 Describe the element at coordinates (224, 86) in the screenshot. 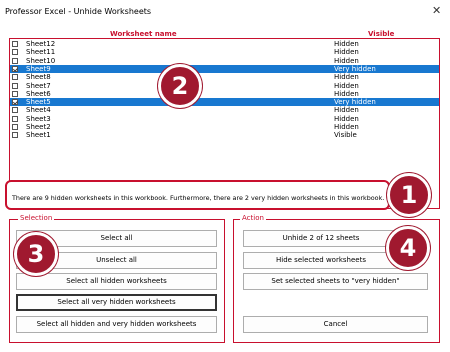

I see `table-row: Sheet7 Hidden` at that location.